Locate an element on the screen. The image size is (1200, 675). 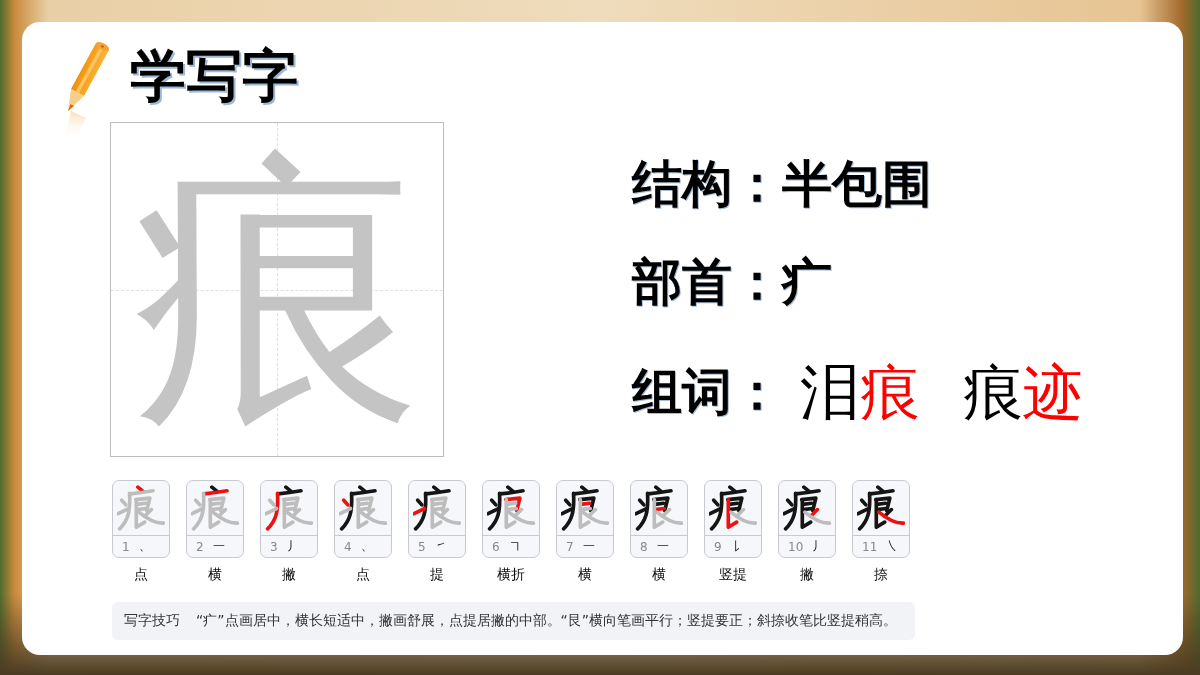
stroke-number: 4 is located at coordinates (348, 546).